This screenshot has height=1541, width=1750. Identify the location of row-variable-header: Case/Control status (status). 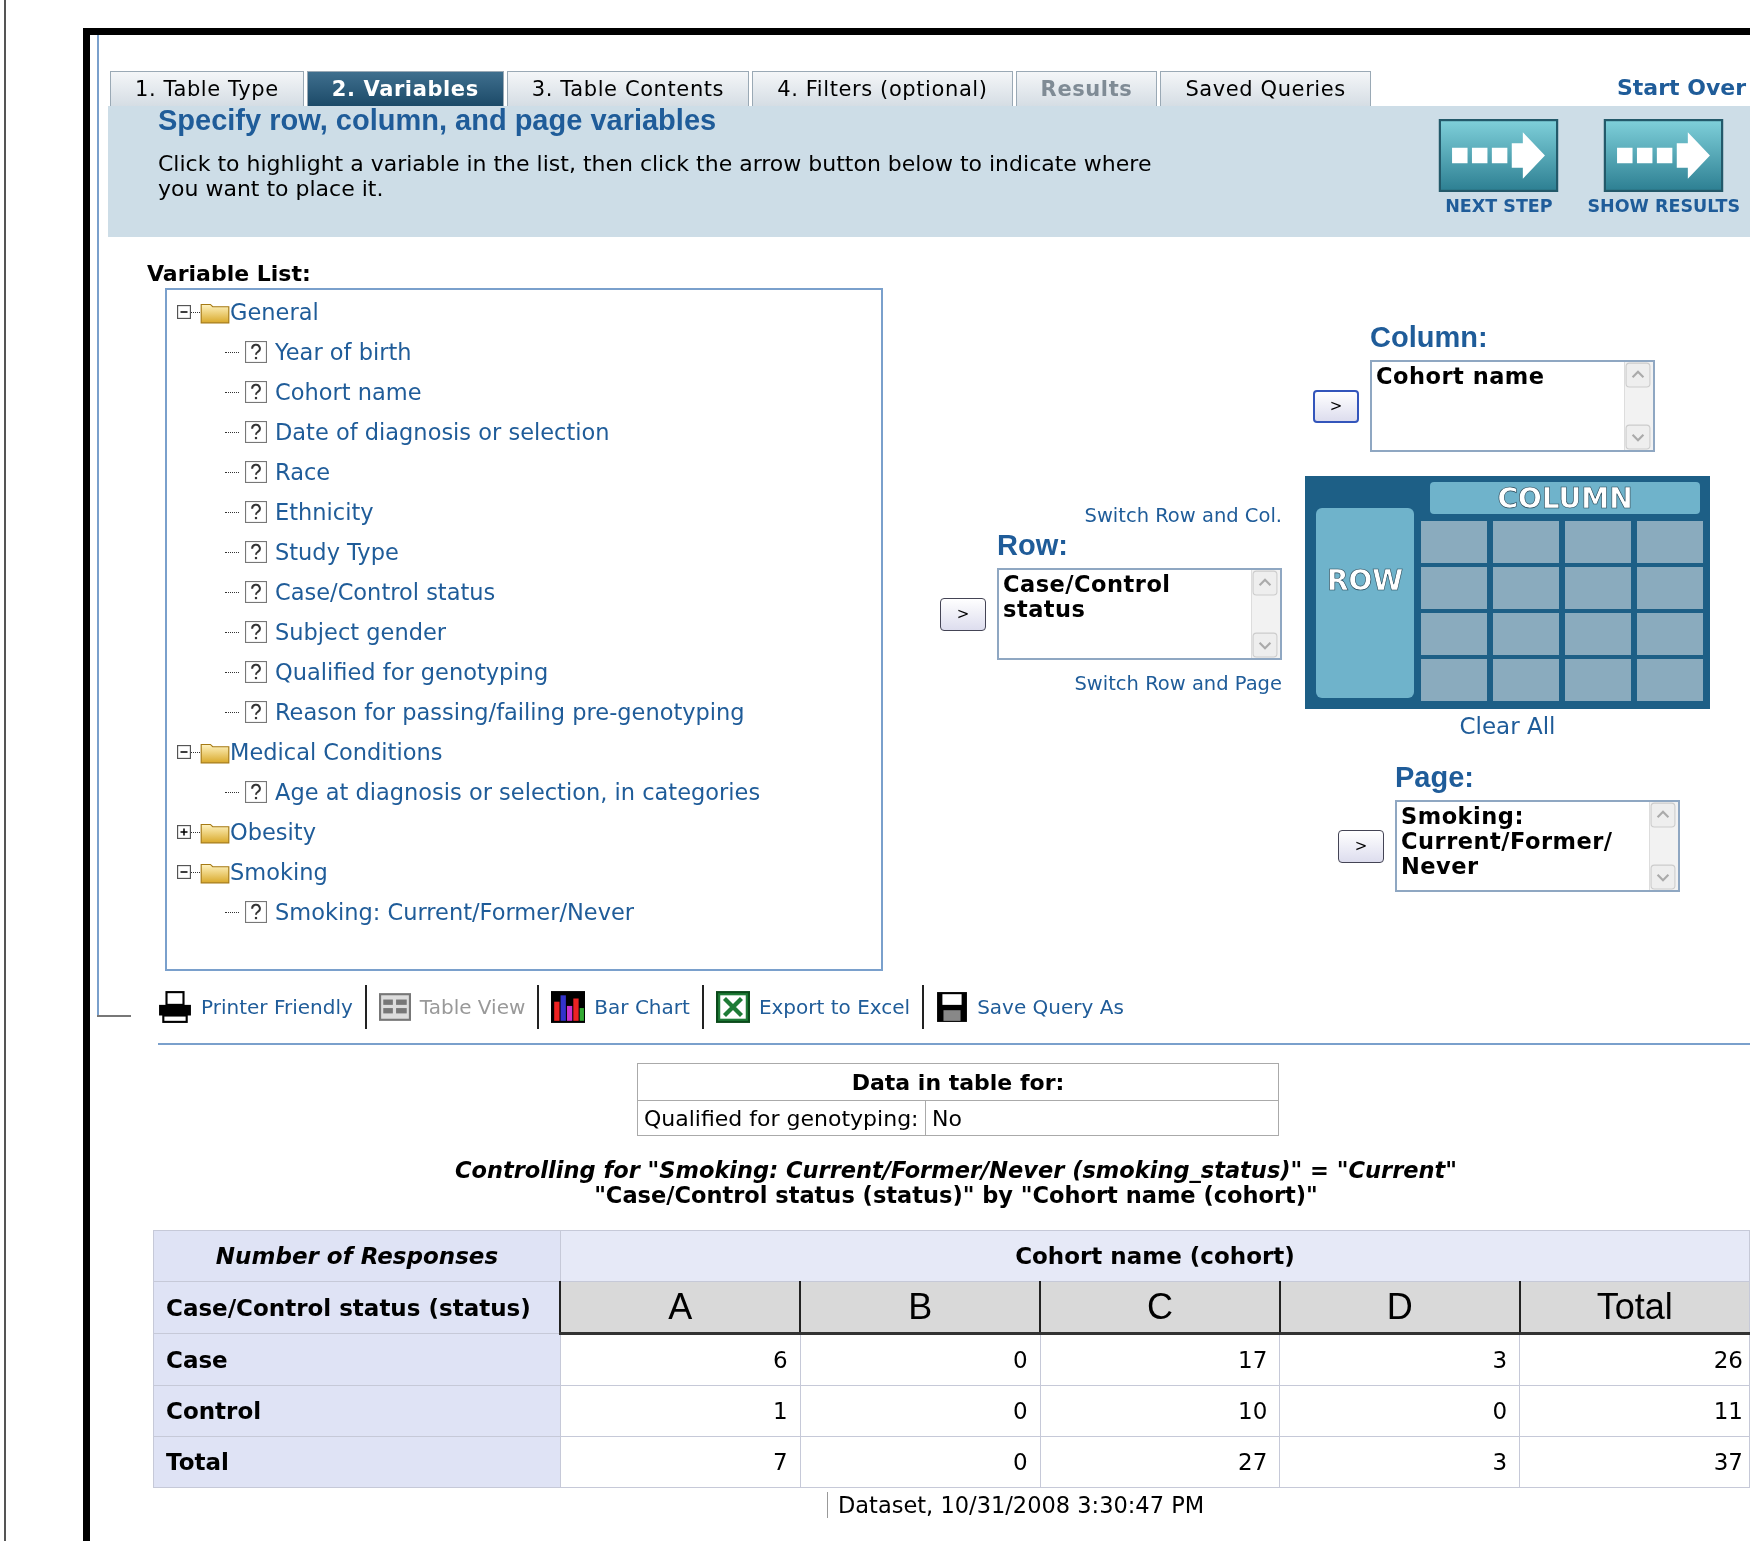
(357, 1307).